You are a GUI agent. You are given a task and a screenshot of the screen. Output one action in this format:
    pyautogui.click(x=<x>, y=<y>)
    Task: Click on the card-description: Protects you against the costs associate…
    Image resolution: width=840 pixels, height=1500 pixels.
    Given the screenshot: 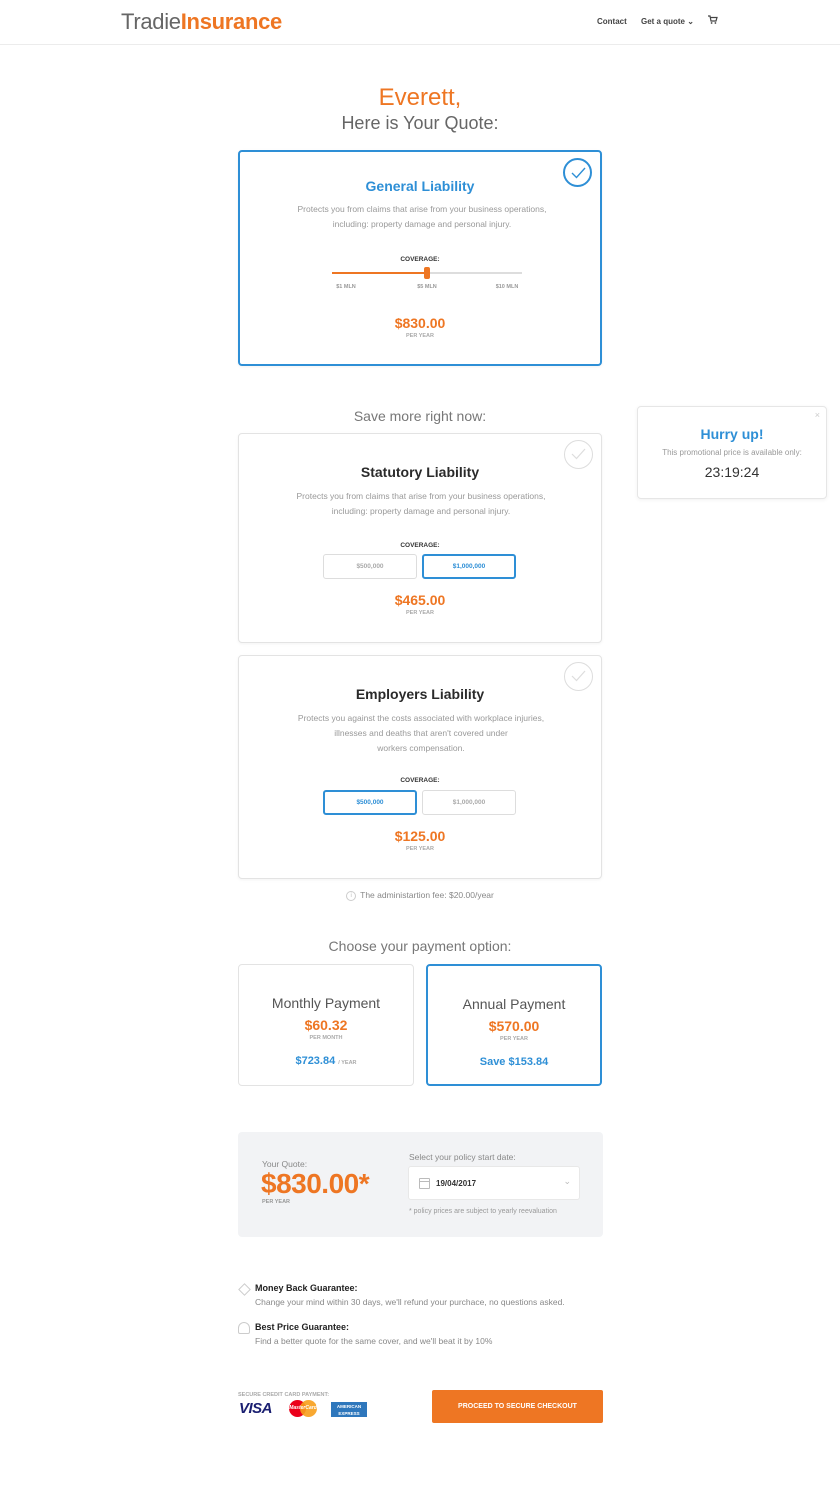 What is the action you would take?
    pyautogui.click(x=421, y=733)
    